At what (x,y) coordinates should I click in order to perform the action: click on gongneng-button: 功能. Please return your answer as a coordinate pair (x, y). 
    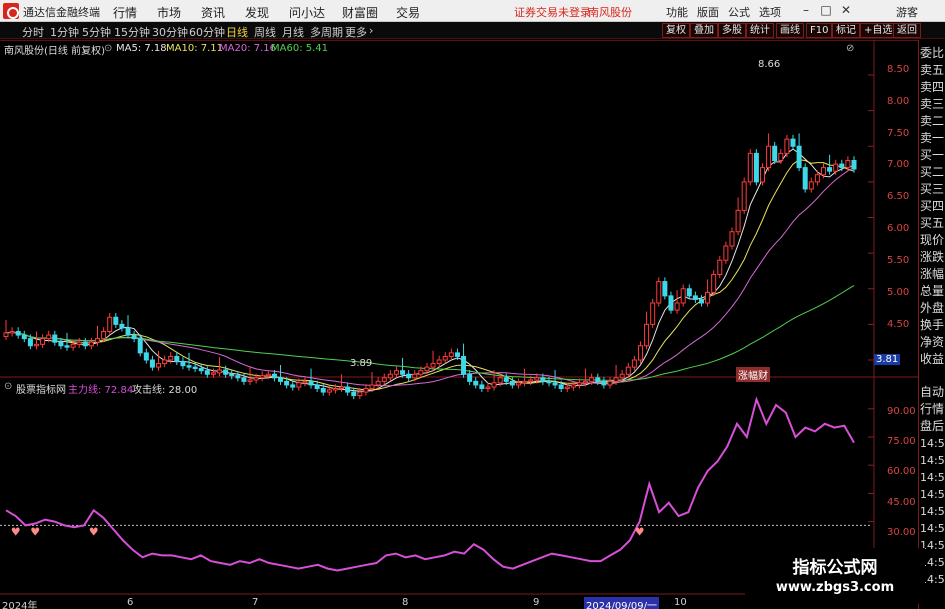
    Looking at the image, I should click on (677, 12).